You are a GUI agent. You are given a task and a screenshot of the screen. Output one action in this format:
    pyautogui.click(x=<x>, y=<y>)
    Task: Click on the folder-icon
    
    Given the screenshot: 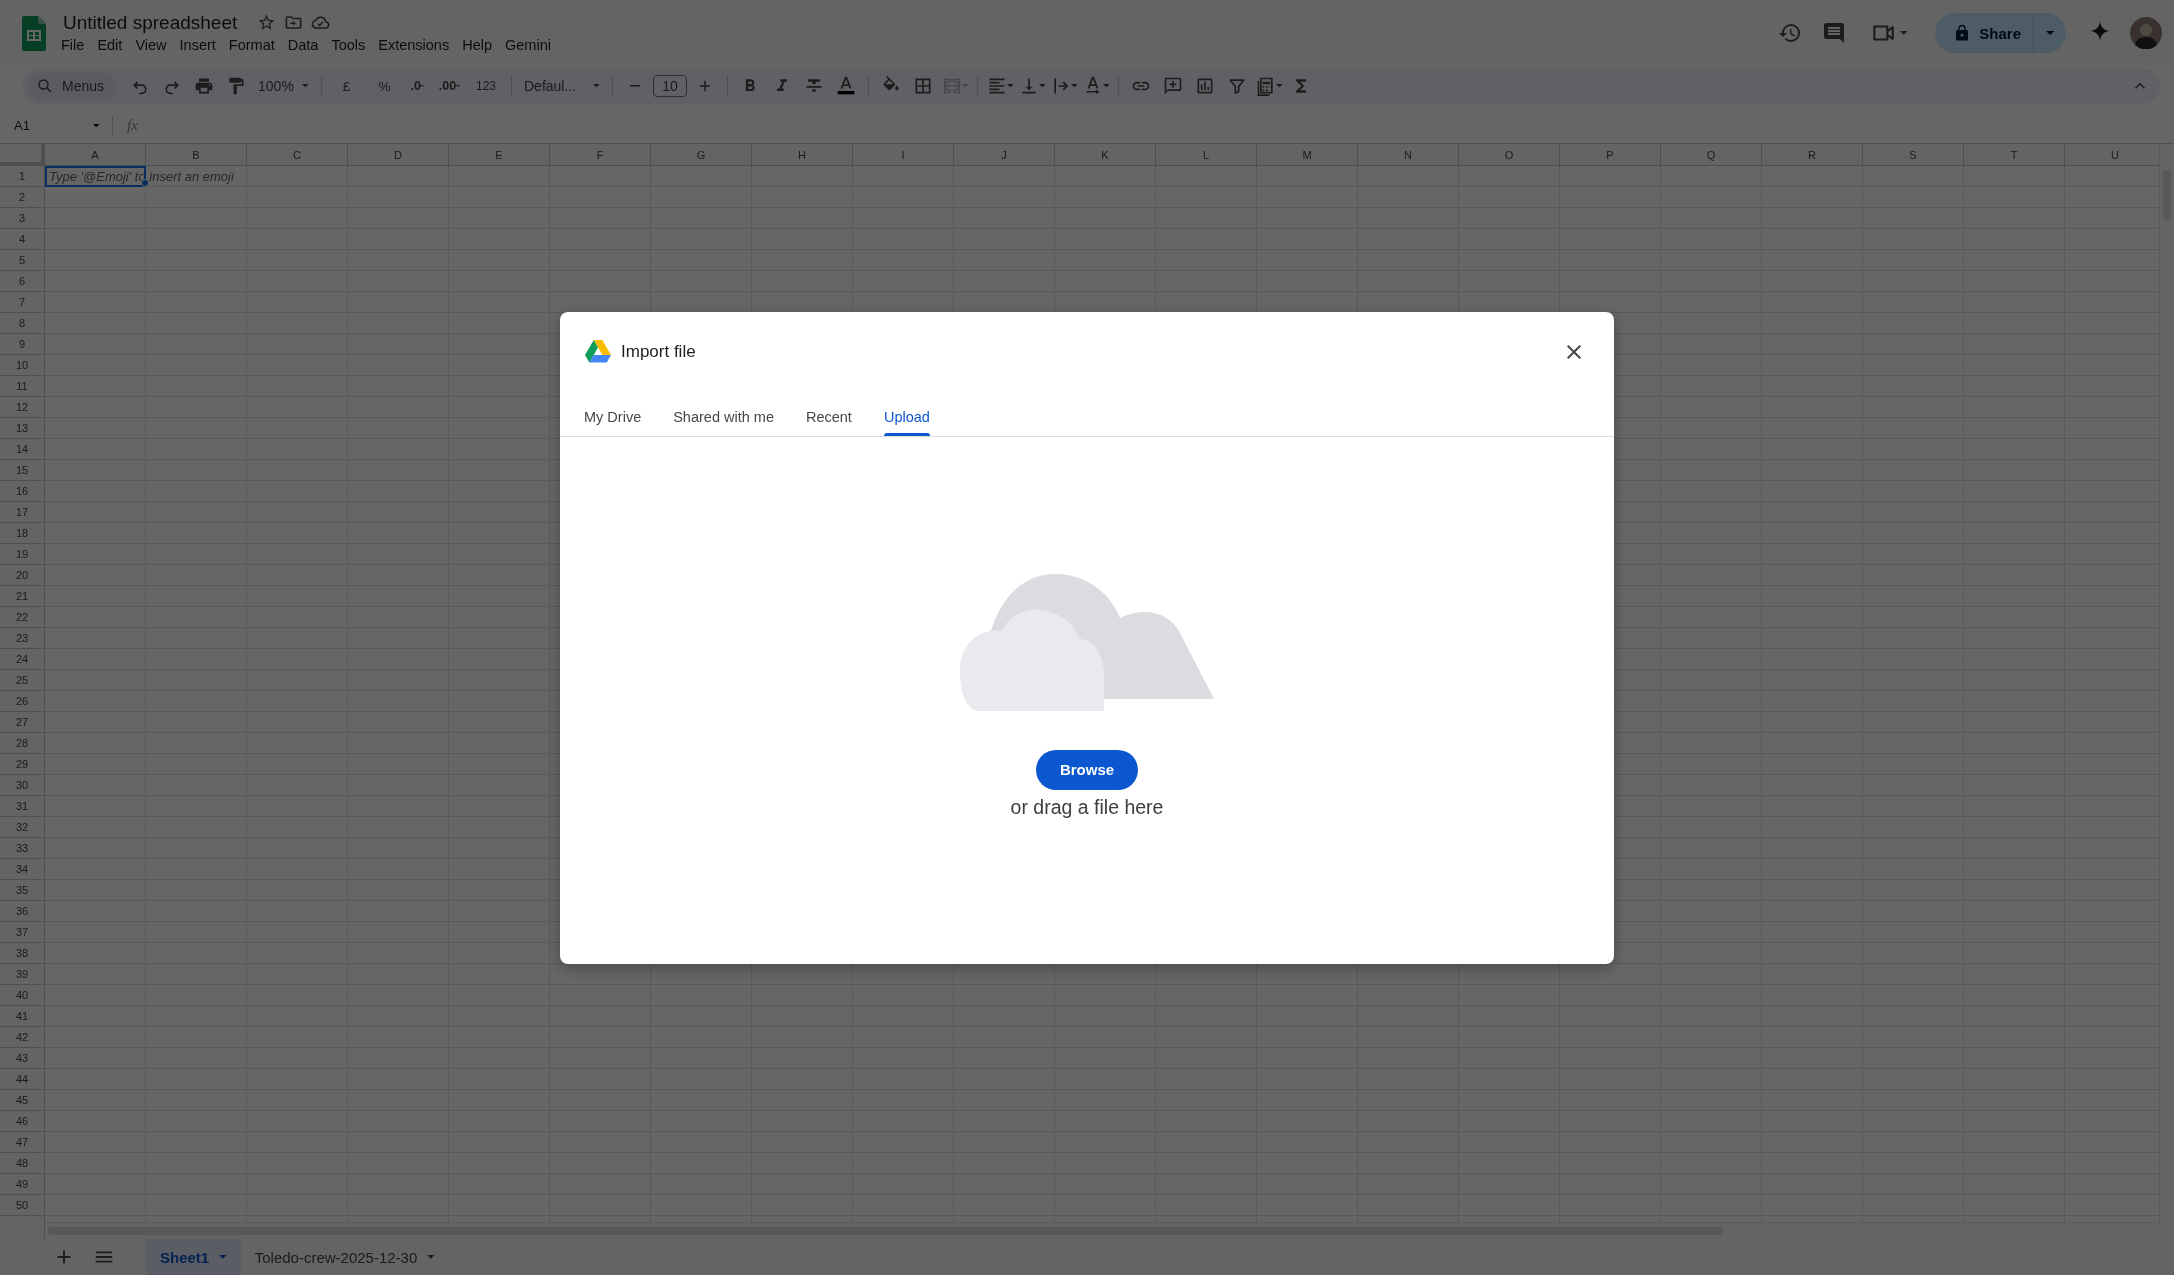 What is the action you would take?
    pyautogui.click(x=294, y=22)
    